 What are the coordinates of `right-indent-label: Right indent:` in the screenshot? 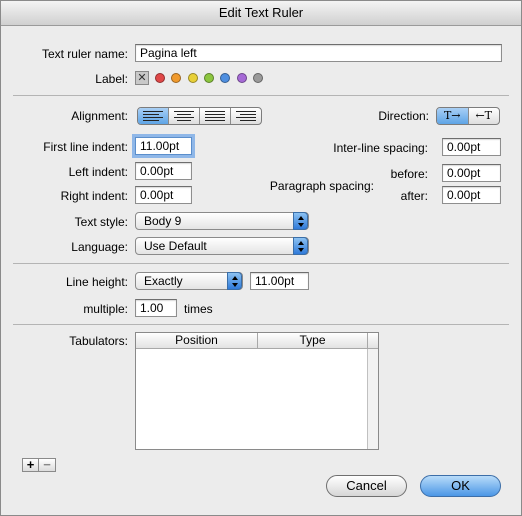 It's located at (94, 196).